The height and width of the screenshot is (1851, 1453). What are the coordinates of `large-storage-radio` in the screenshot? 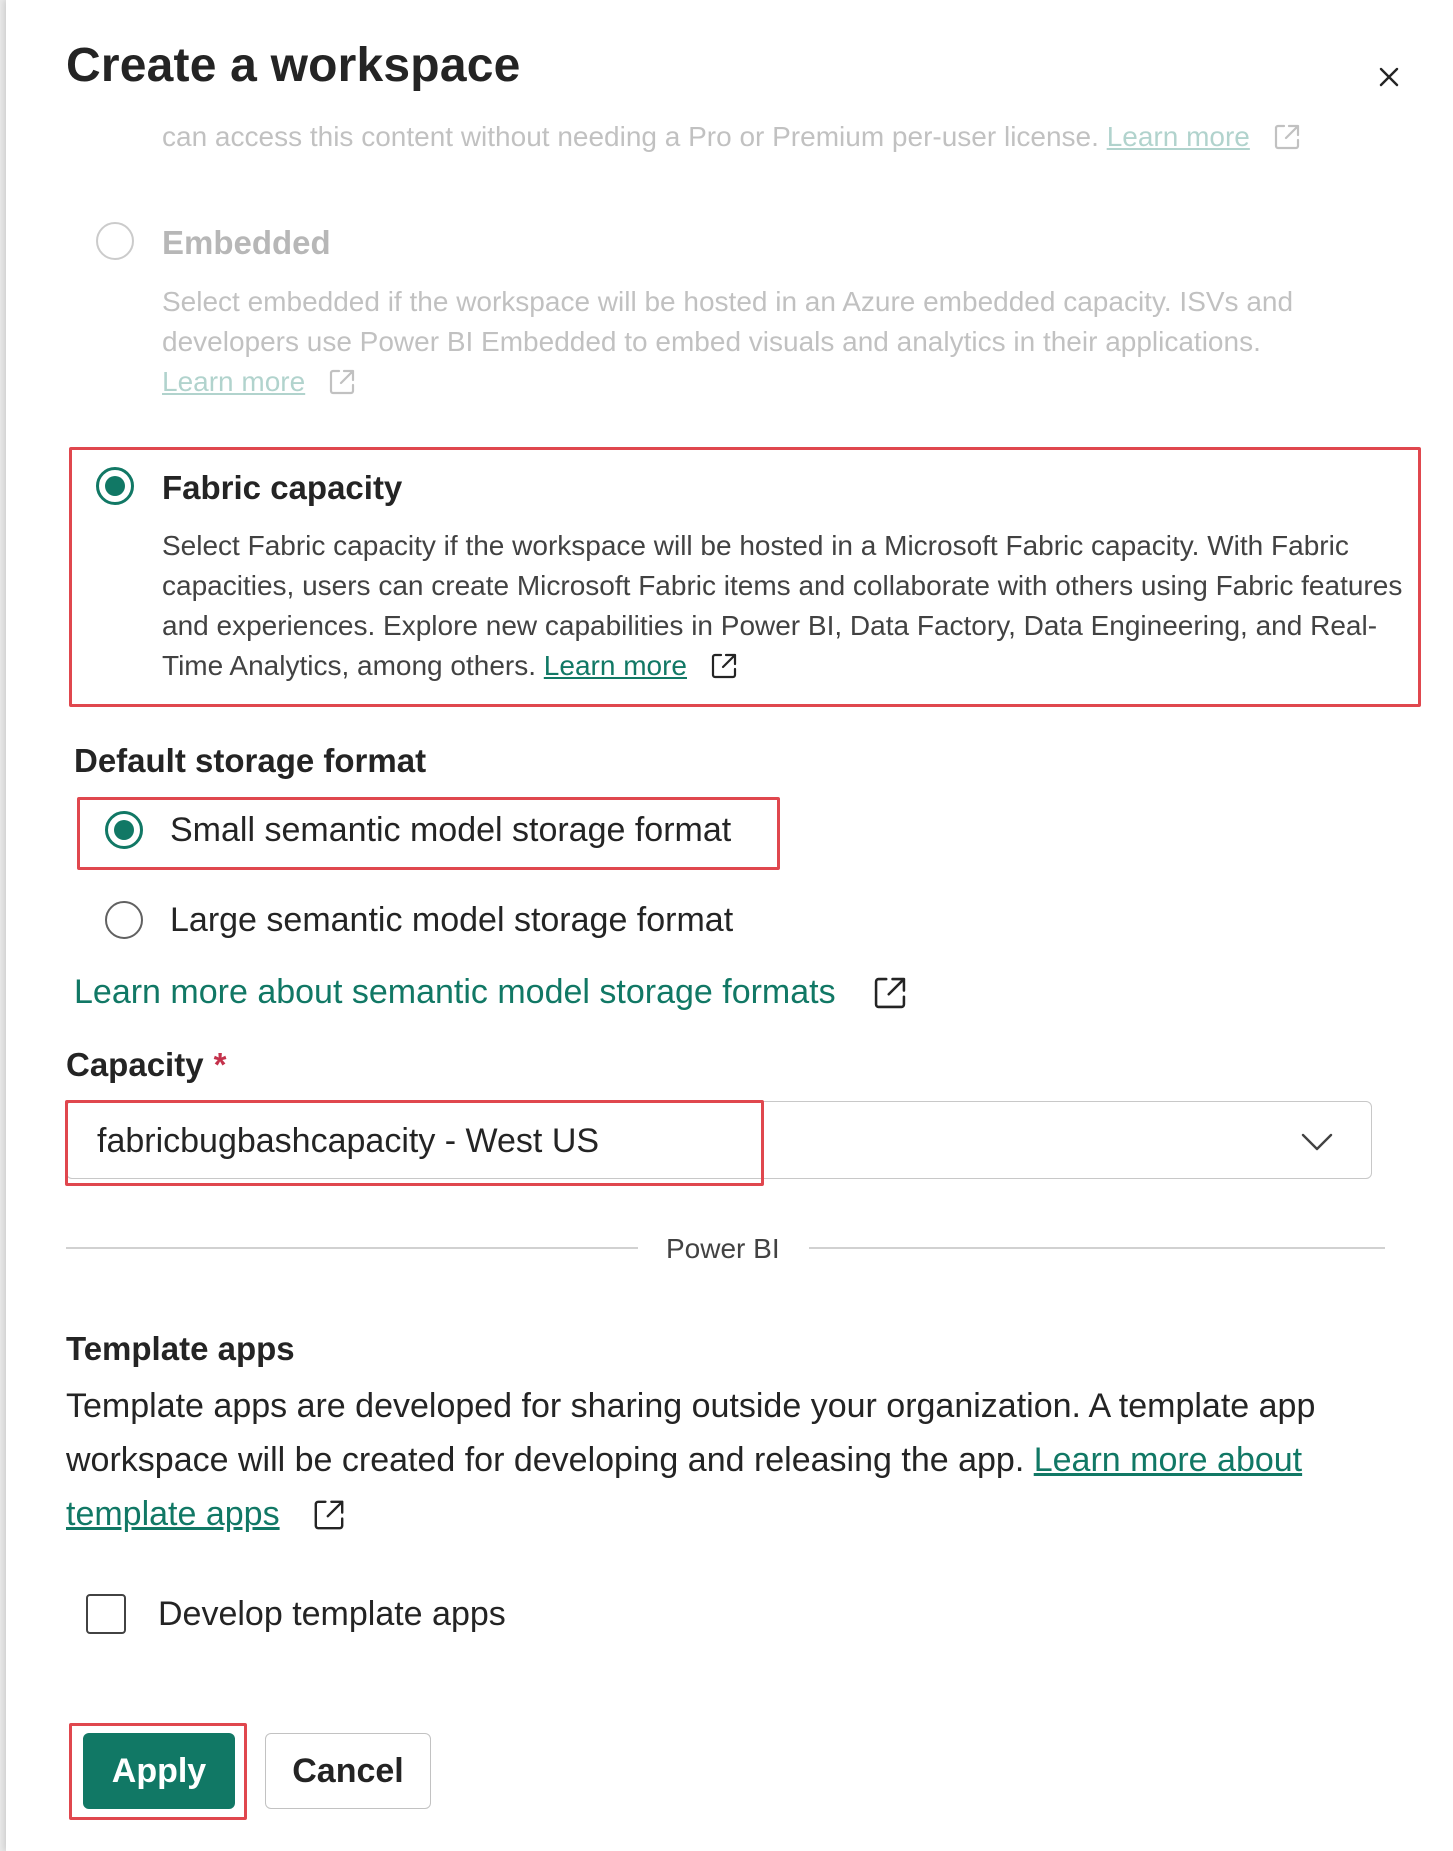 It's located at (124, 920).